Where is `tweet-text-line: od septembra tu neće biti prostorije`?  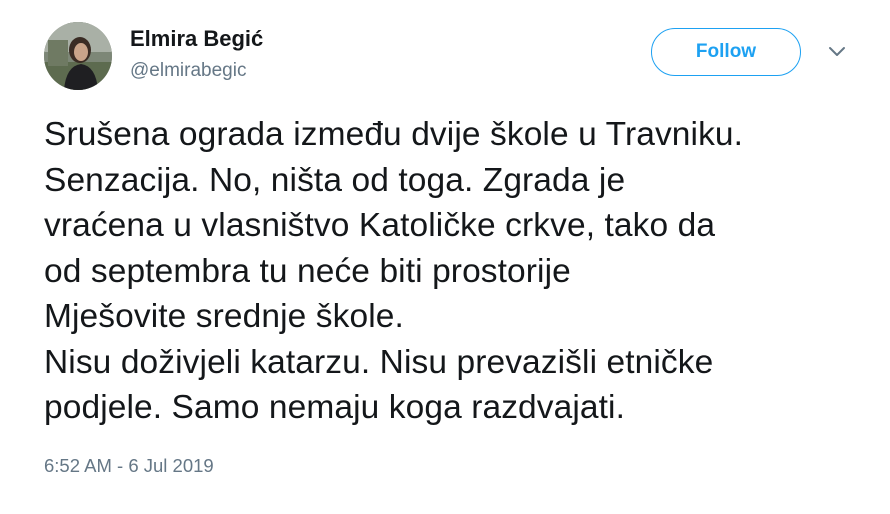
tweet-text-line: od septembra tu neće biti prostorije is located at coordinates (307, 271).